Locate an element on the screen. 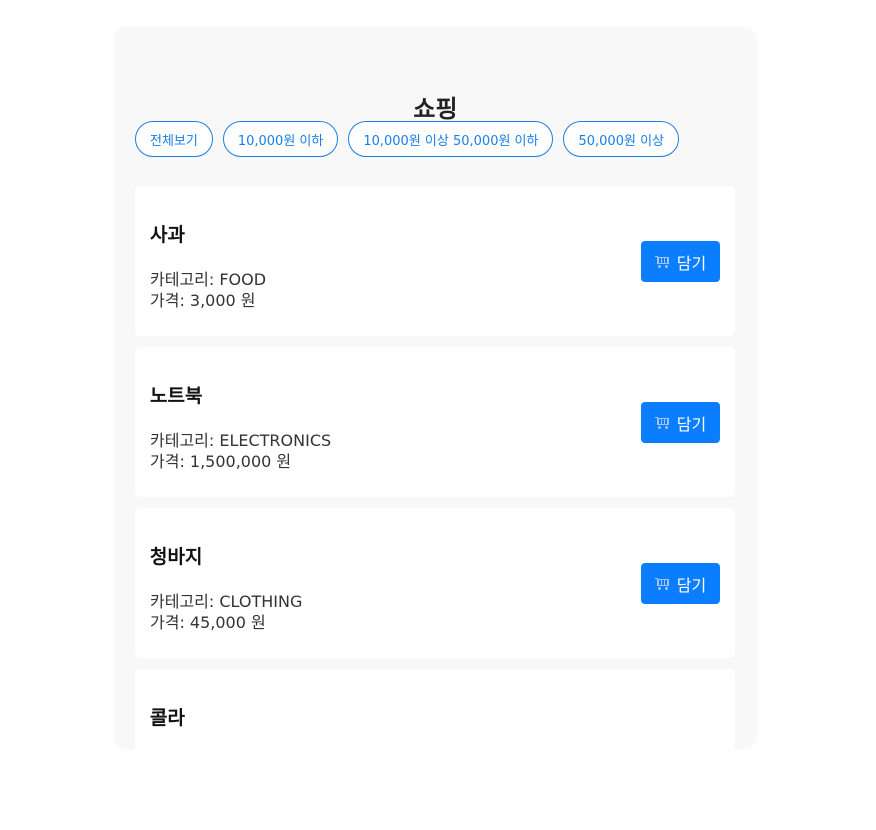  product-name: 노트북 is located at coordinates (176, 396).